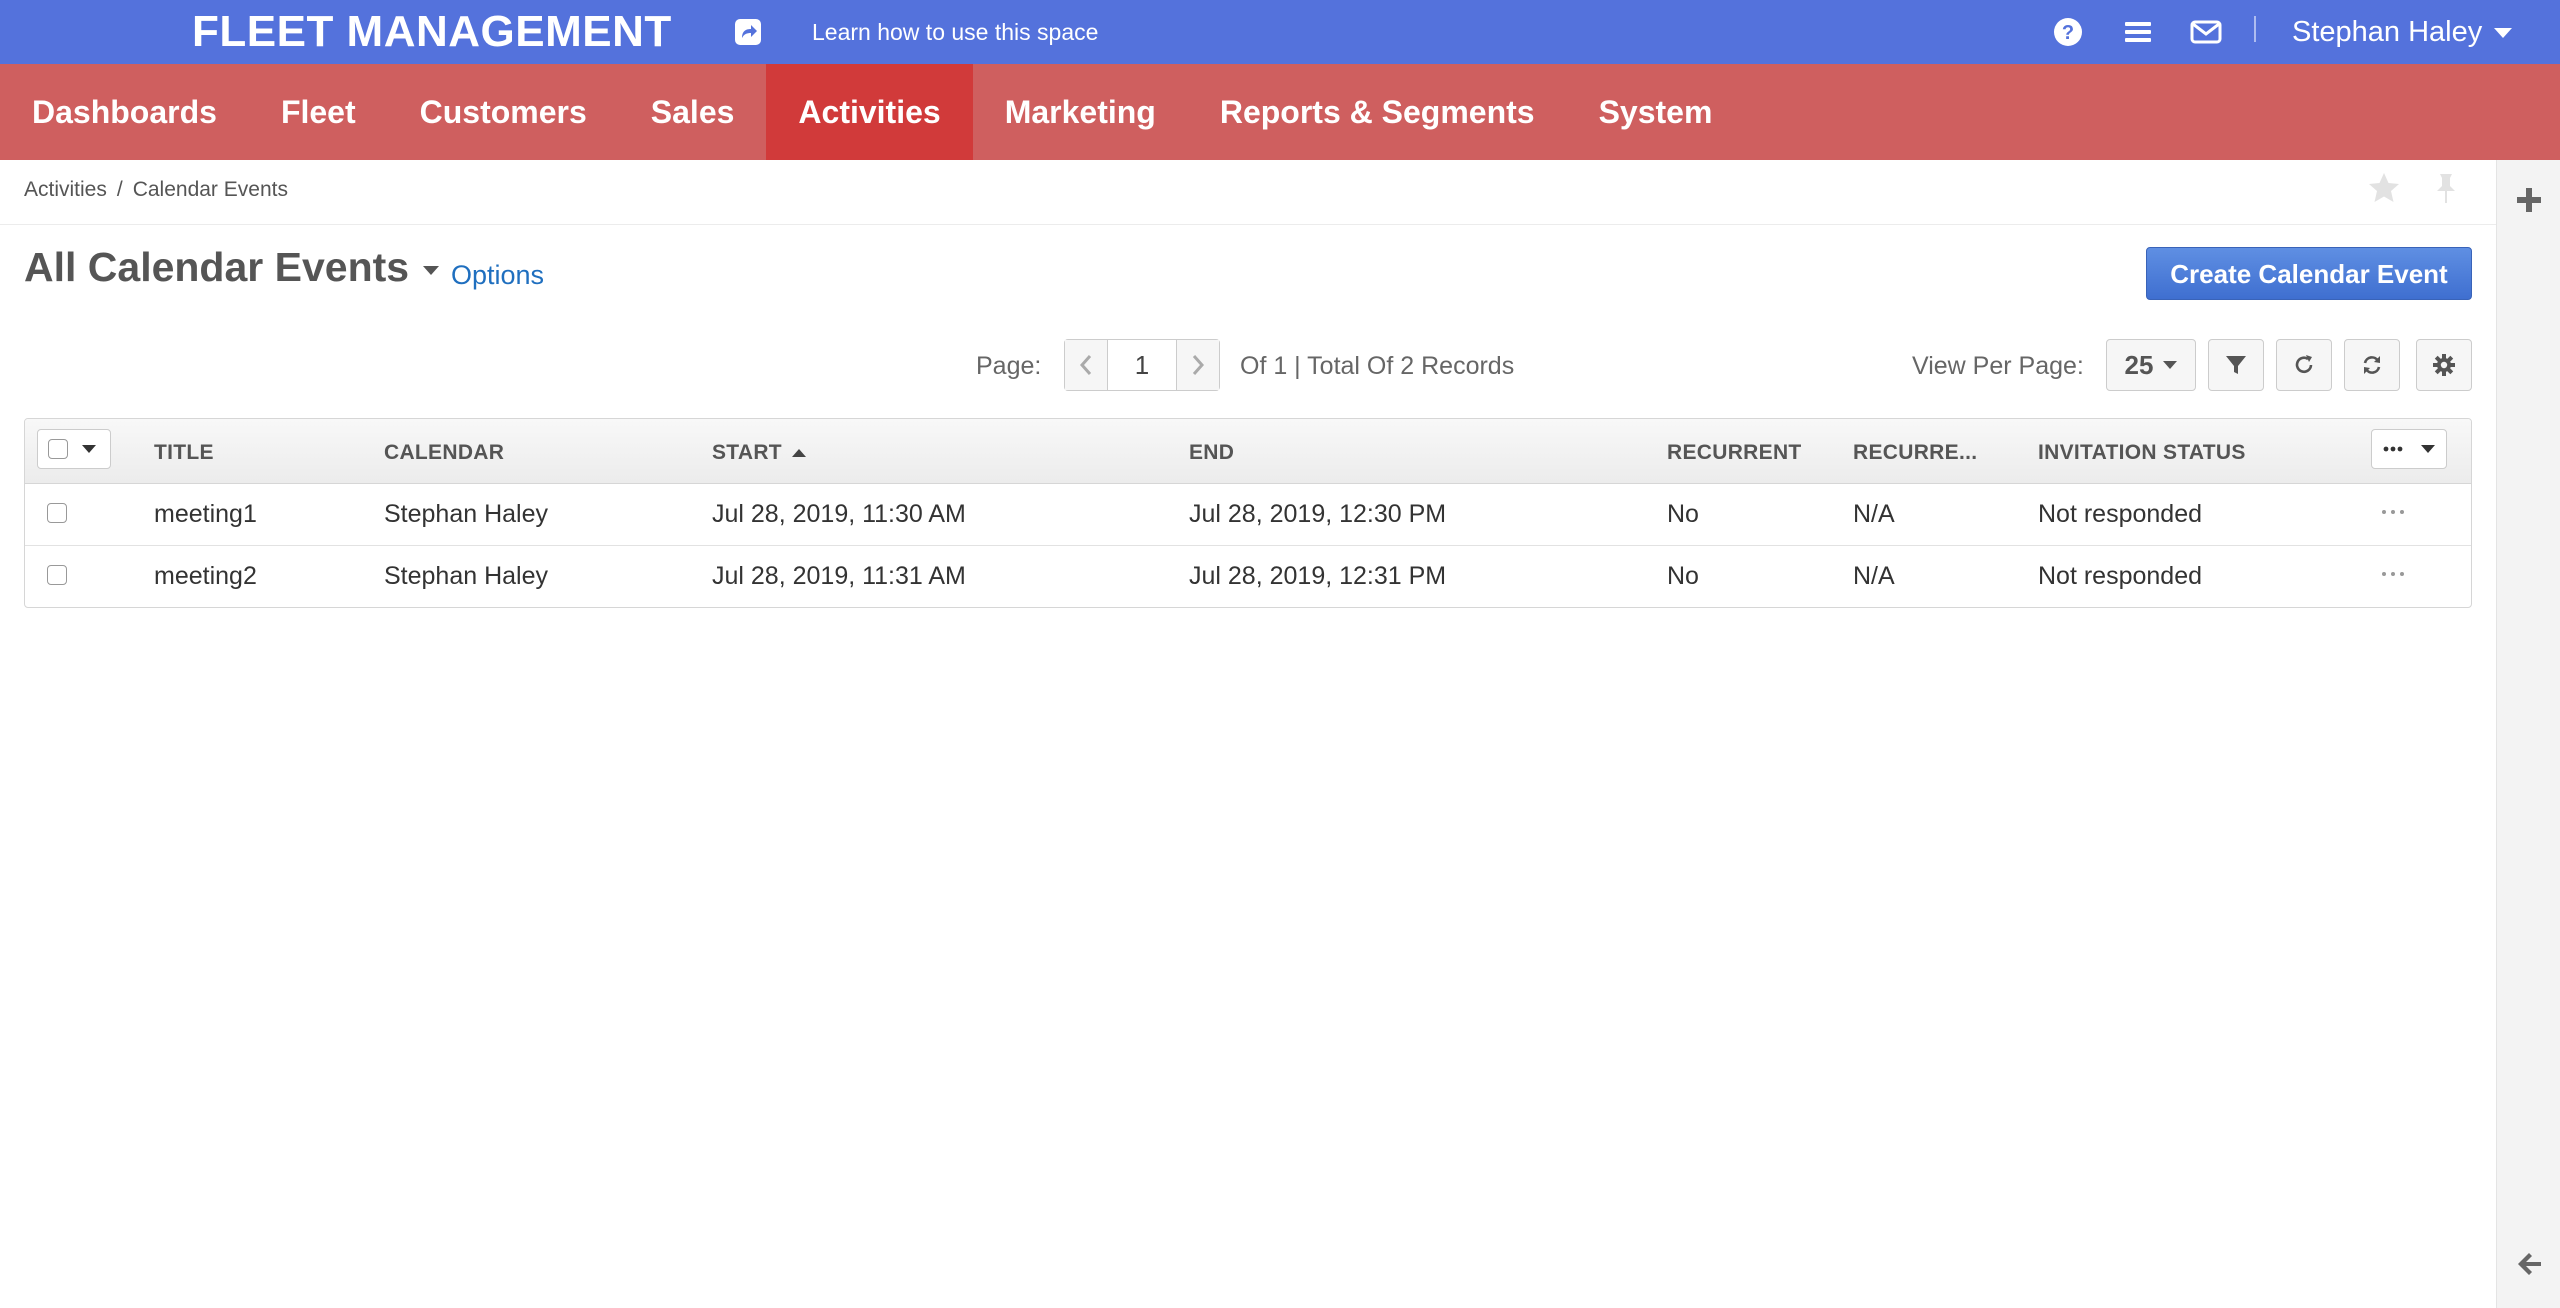 Image resolution: width=2560 pixels, height=1308 pixels. I want to click on breadcrumb: Activities / Calendar Events, so click(156, 190).